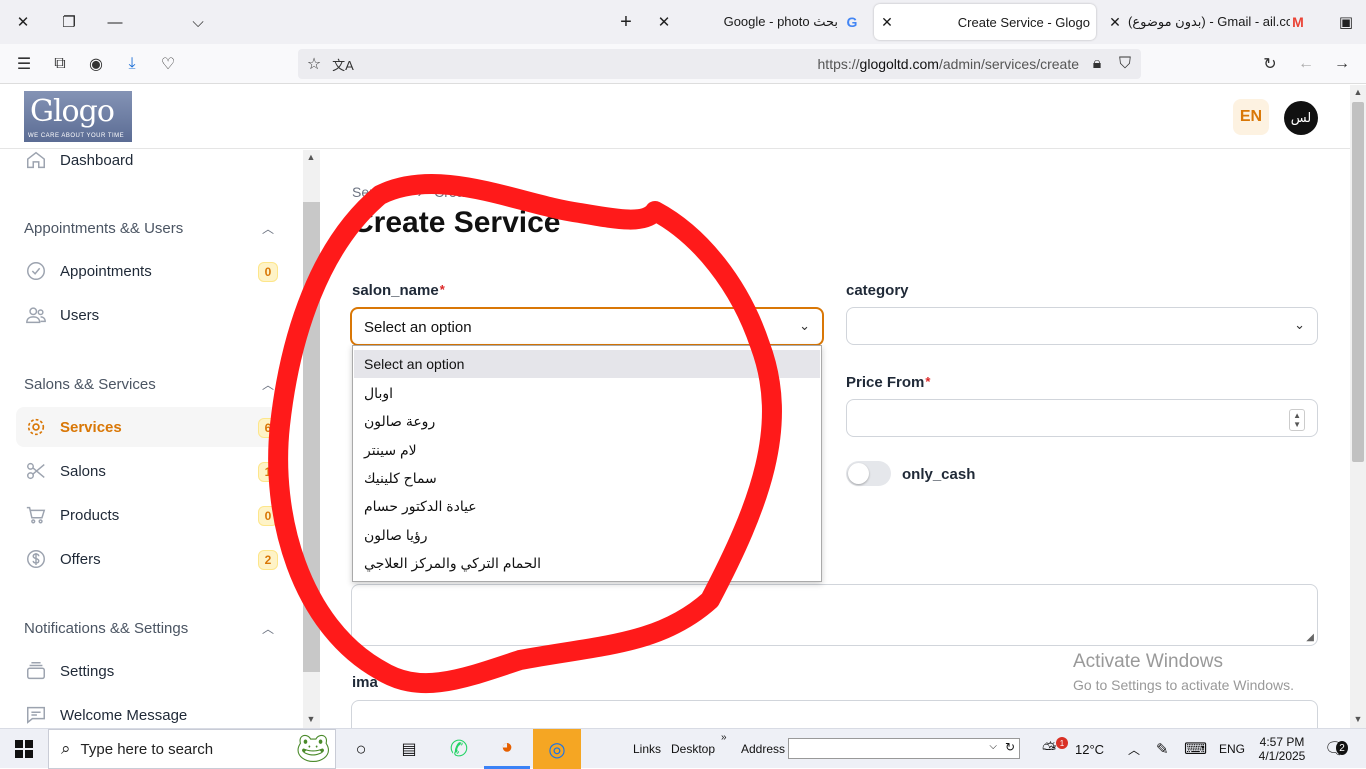 This screenshot has height=769, width=1366. What do you see at coordinates (1306, 64) in the screenshot?
I see `back-icon: ←` at bounding box center [1306, 64].